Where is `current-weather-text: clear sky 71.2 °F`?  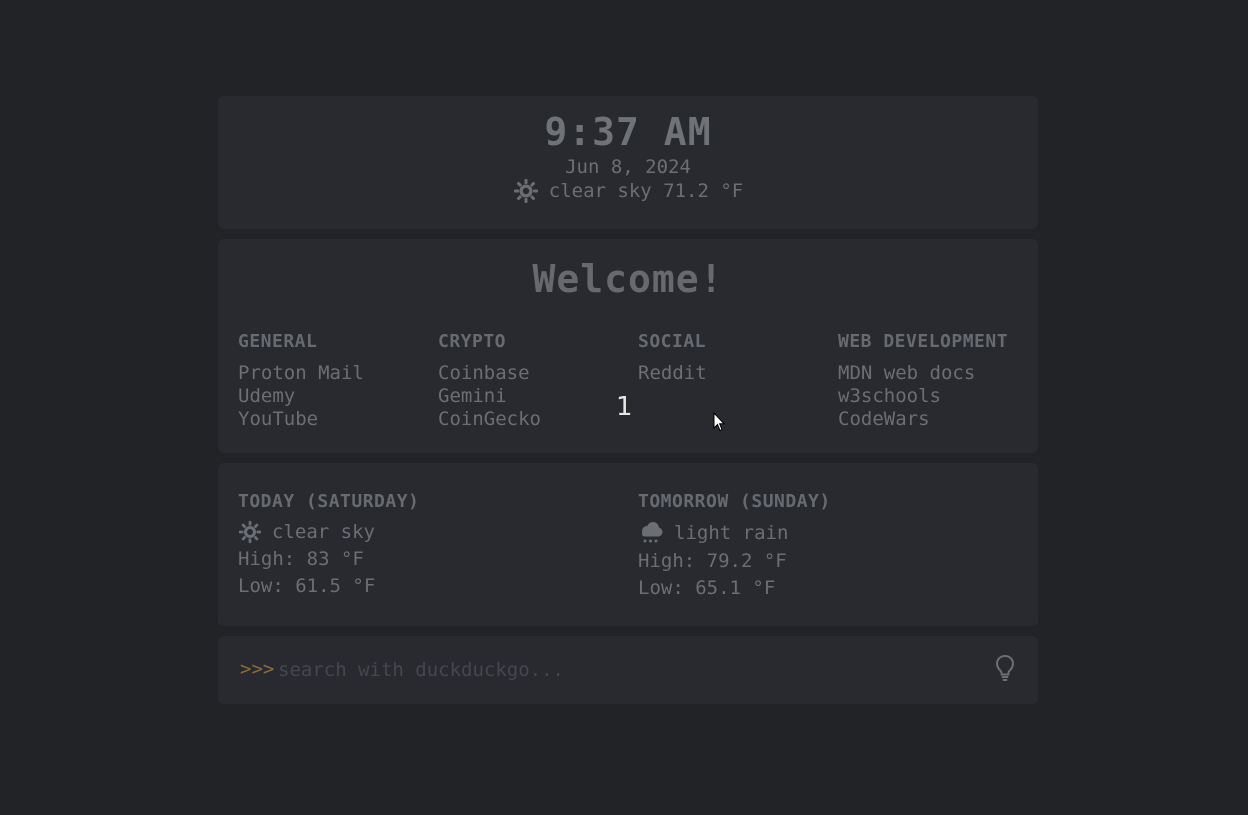 current-weather-text: clear sky 71.2 °F is located at coordinates (646, 191).